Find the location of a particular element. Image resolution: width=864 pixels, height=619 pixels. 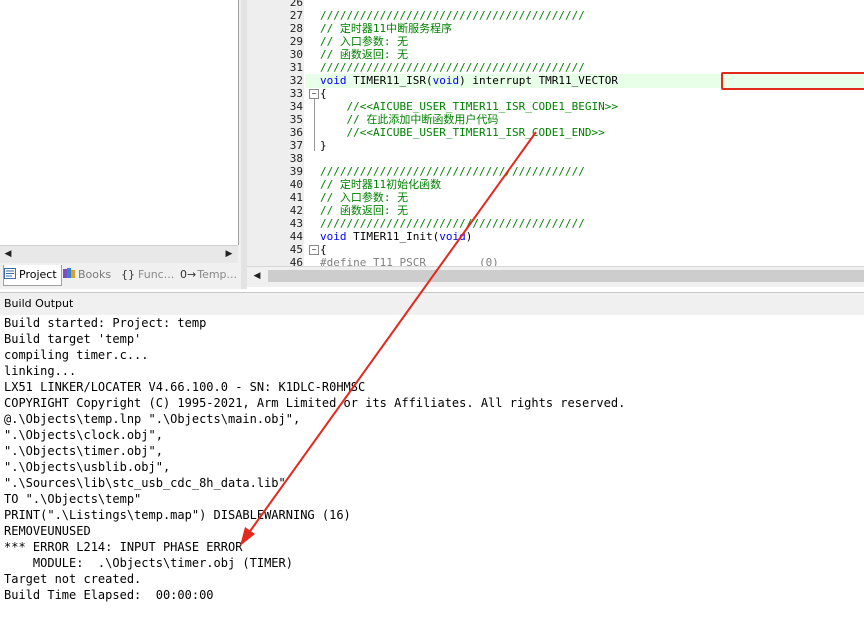

code-token: ) interrupt TMR11_VECTOR is located at coordinates (539, 80).